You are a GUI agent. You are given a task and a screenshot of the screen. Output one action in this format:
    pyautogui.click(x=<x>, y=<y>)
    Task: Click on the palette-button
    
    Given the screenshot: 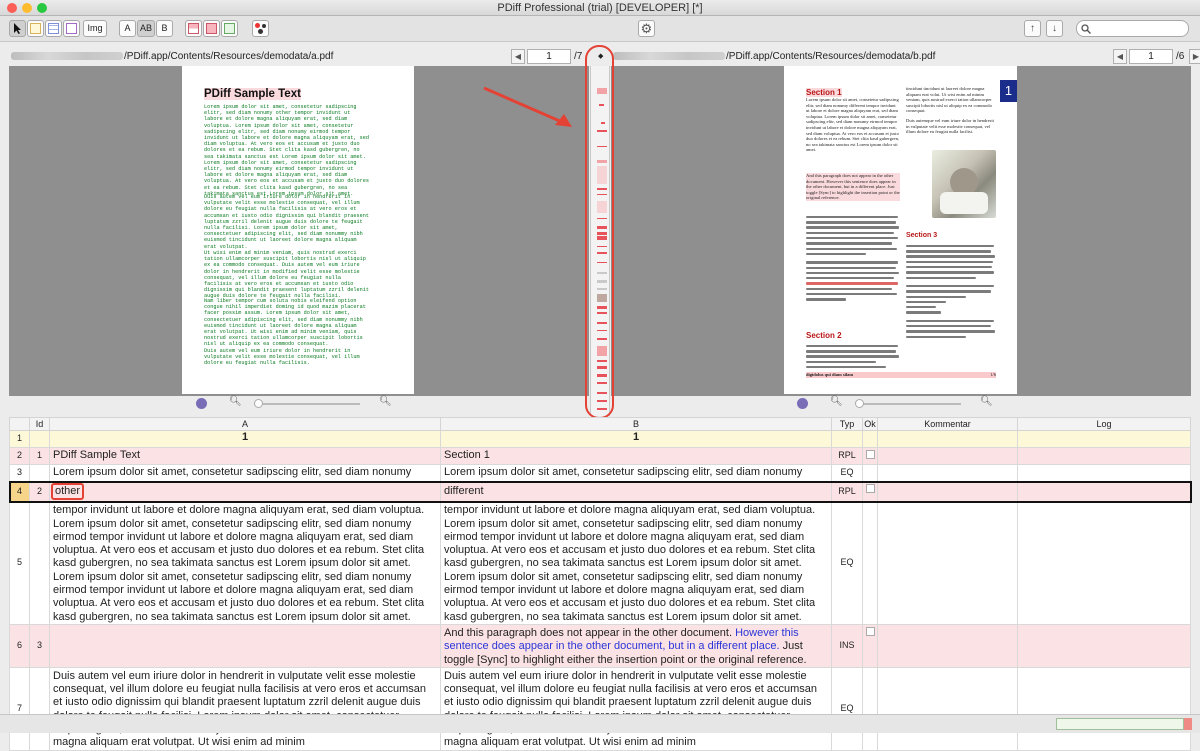 What is the action you would take?
    pyautogui.click(x=260, y=28)
    